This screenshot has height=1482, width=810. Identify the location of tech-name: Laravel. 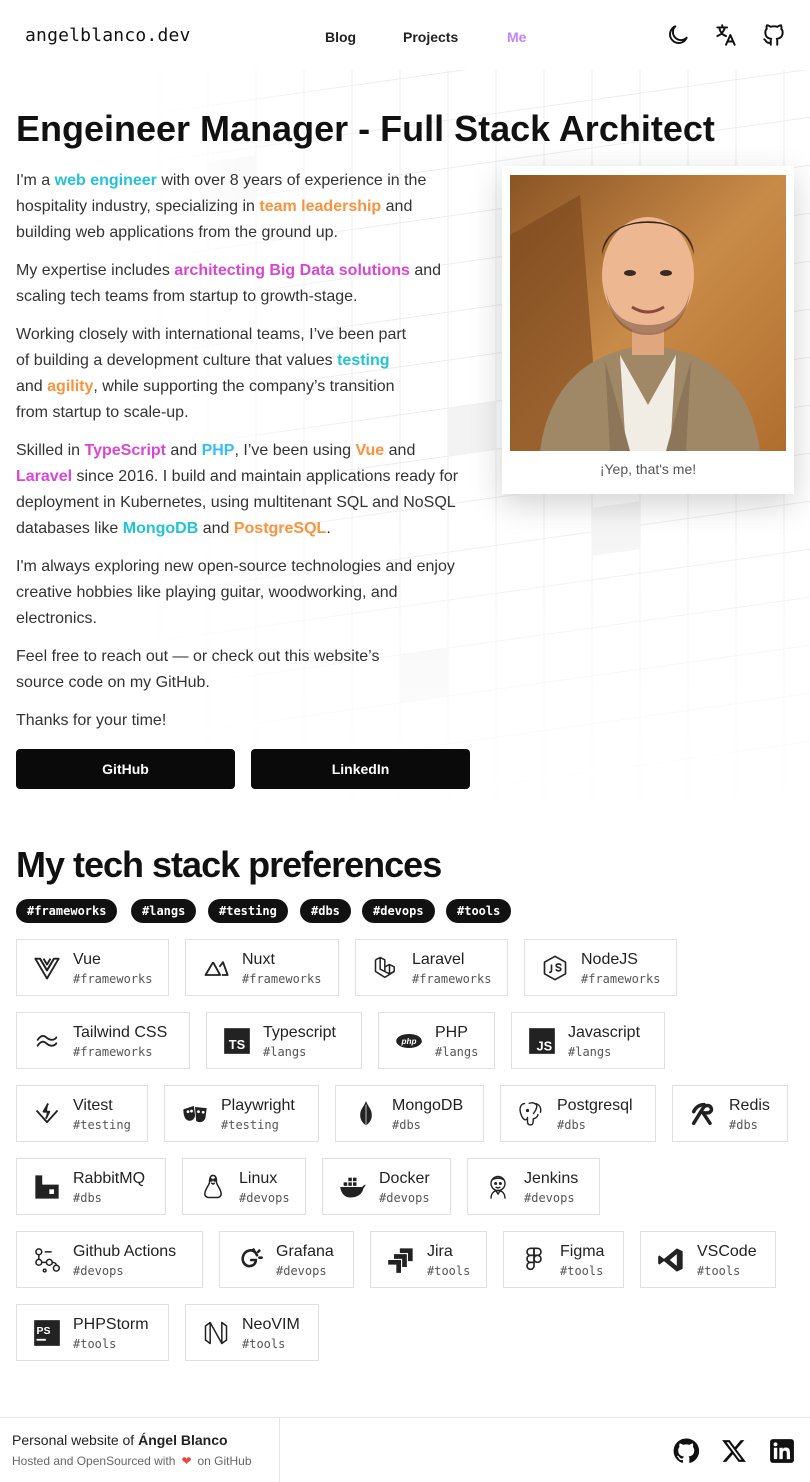
(438, 959).